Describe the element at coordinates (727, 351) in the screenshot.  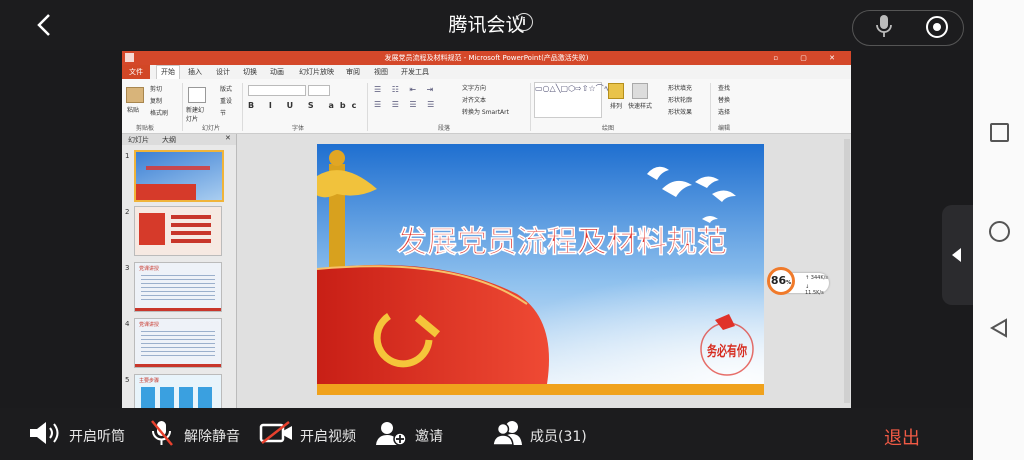
I see `stamp-text: 务必有你` at that location.